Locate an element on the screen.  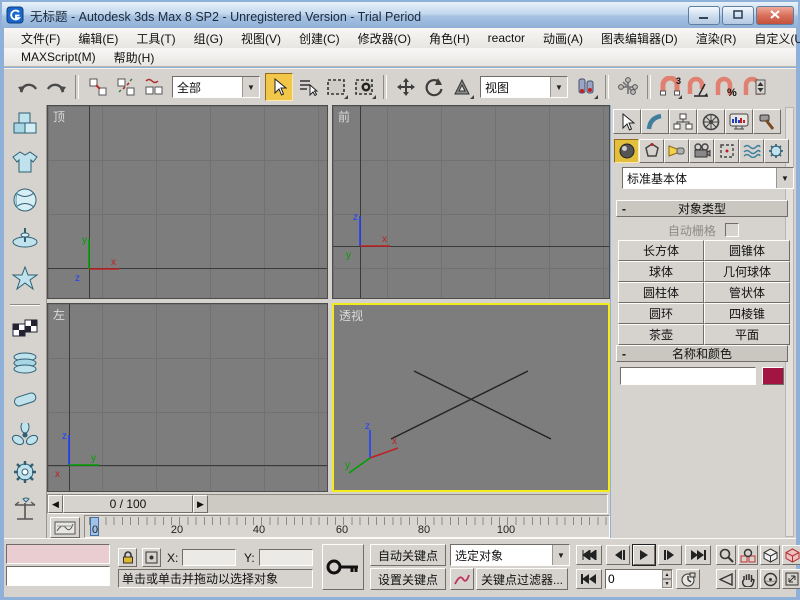
default-in-out-tangent-icon is located at coordinates (462, 579).